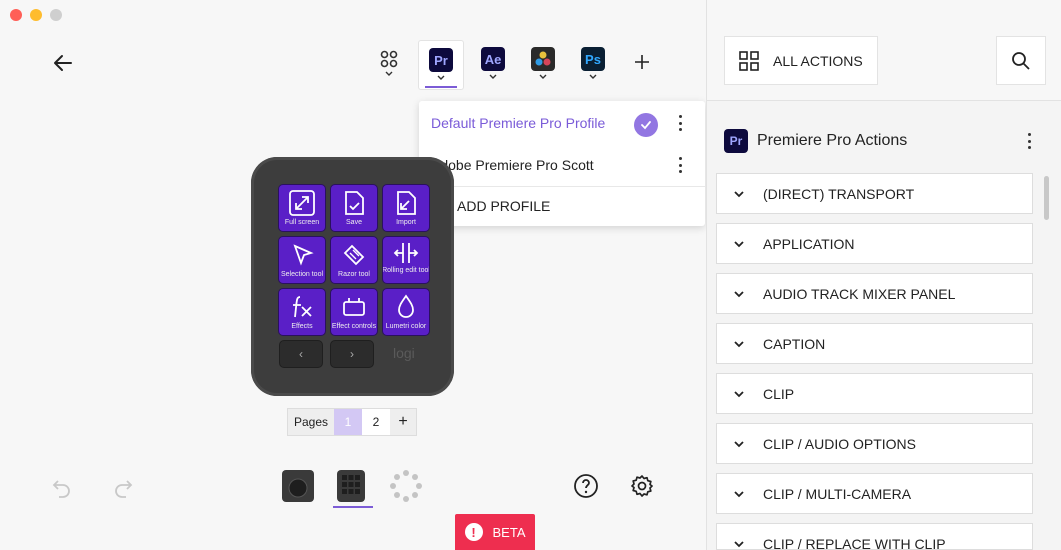 The width and height of the screenshot is (1061, 550). What do you see at coordinates (818, 60) in the screenshot?
I see `all-actions-label: ALL ACTIONS` at bounding box center [818, 60].